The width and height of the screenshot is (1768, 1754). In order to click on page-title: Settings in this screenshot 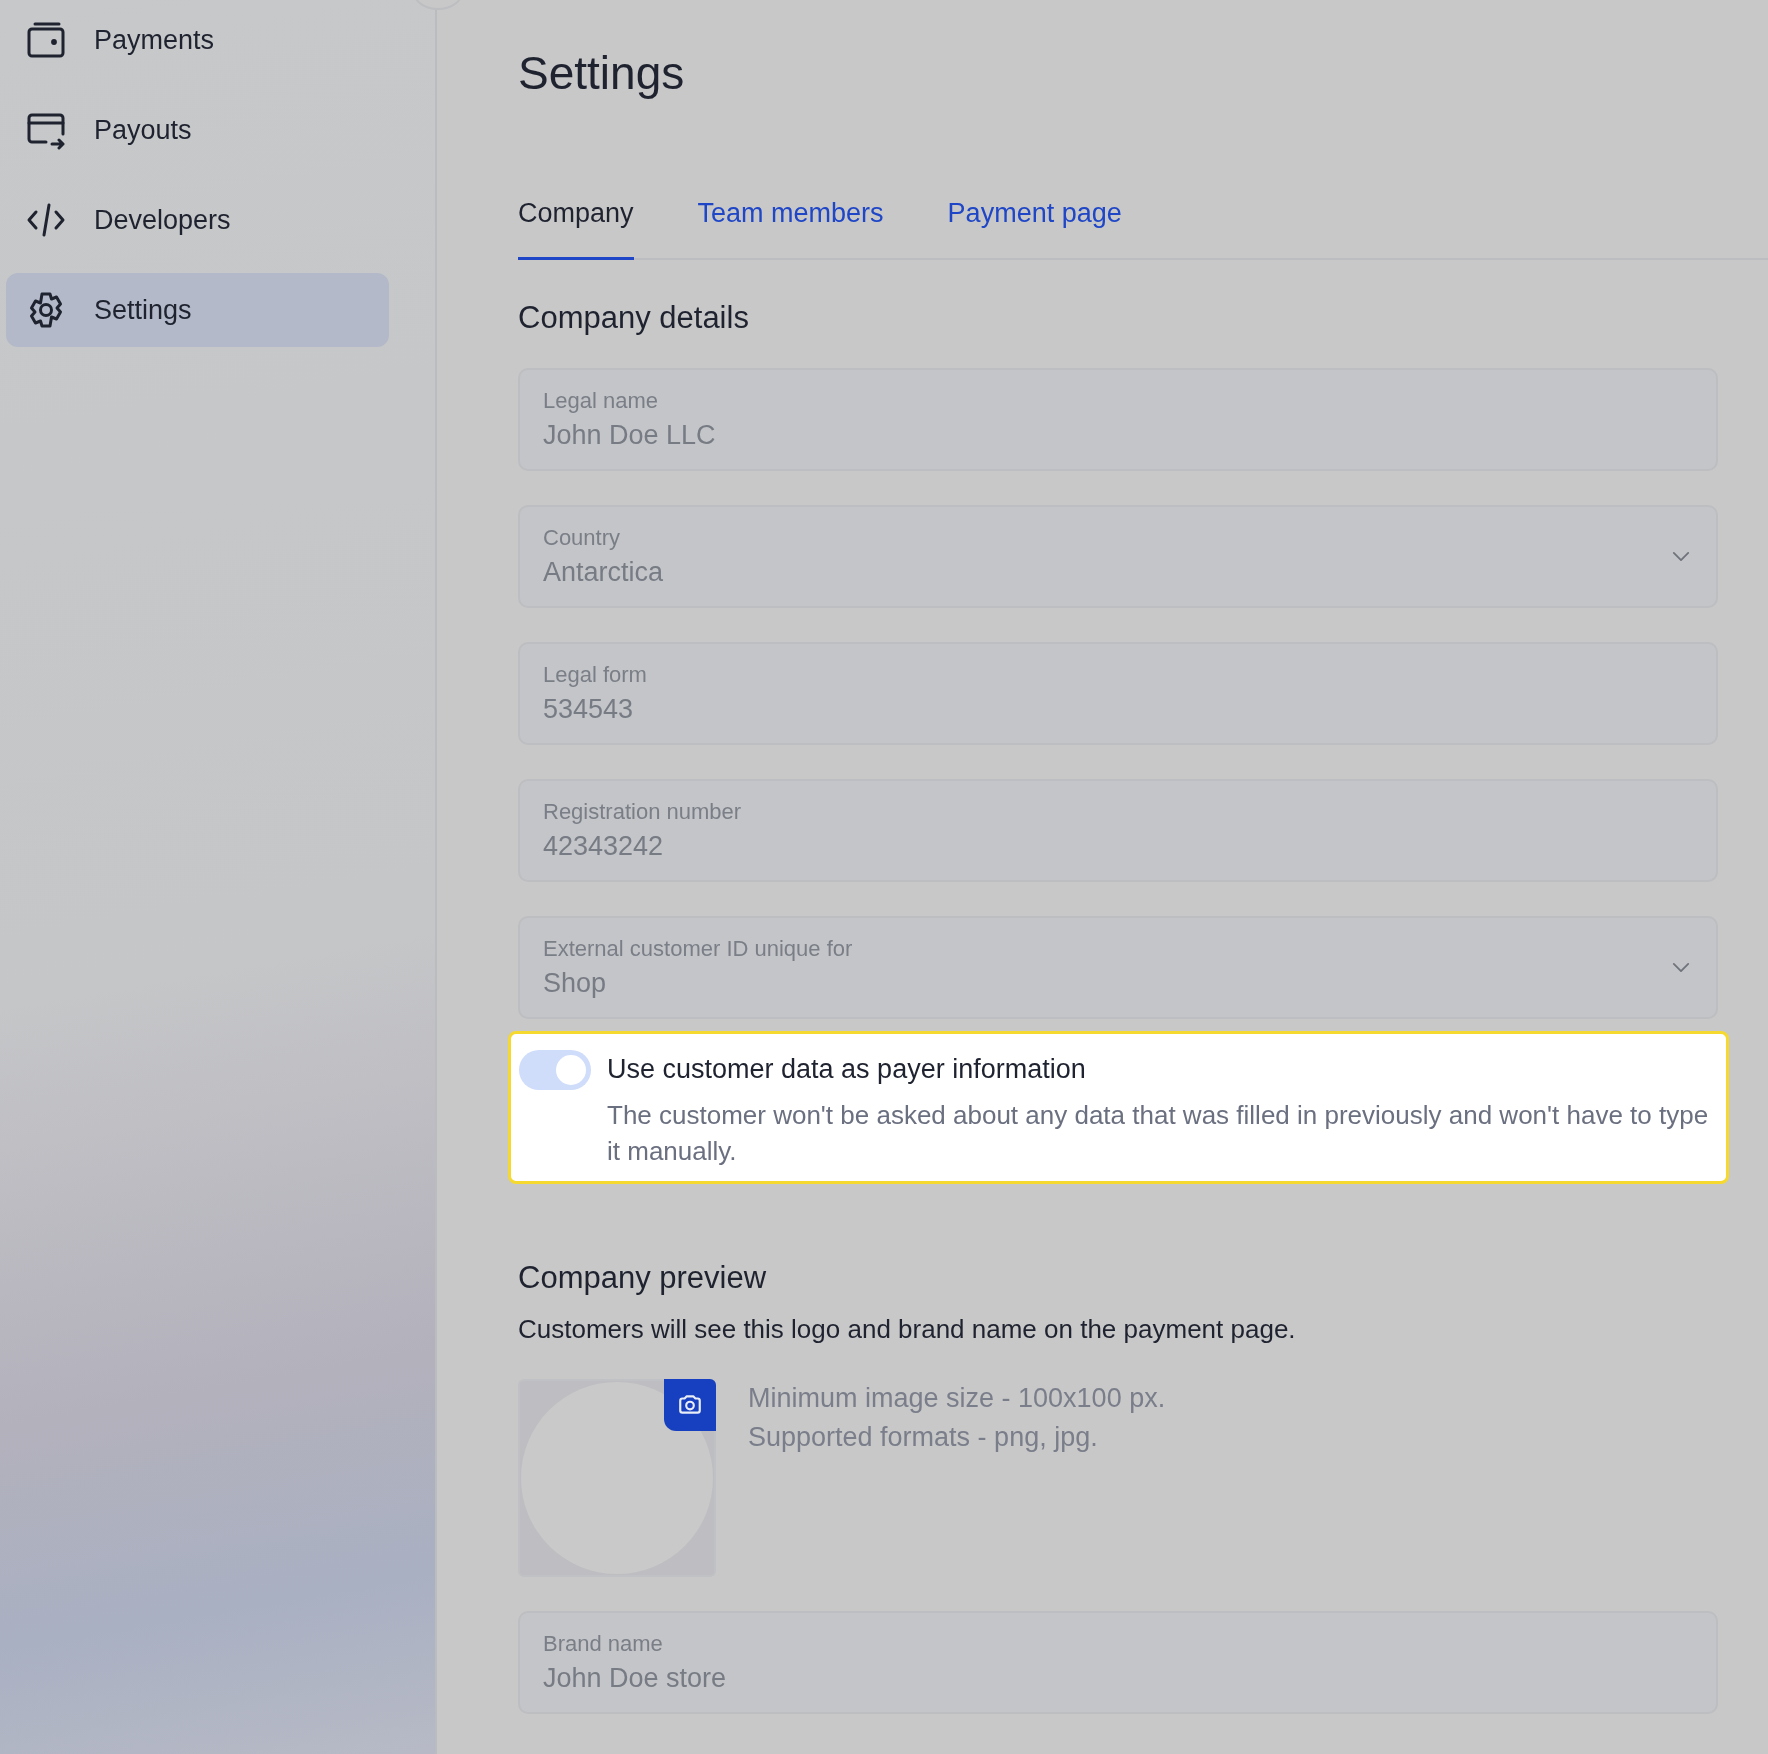, I will do `click(602, 73)`.